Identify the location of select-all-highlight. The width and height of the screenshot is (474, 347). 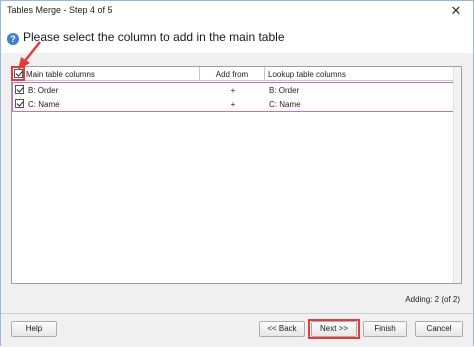
(18, 73).